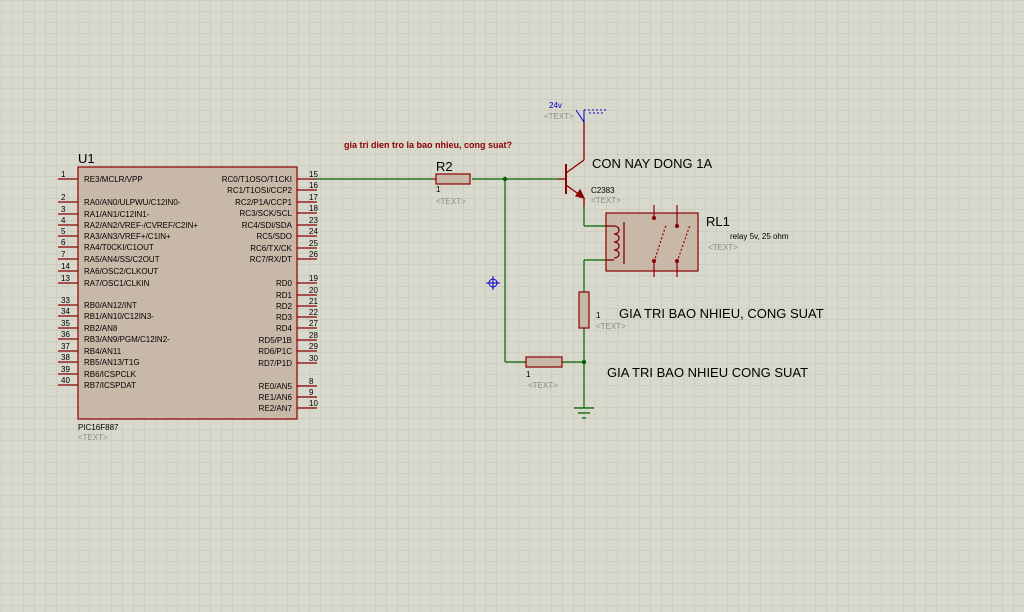 The image size is (1024, 612). I want to click on u1-pin-name: RE2/AN7, so click(276, 408).